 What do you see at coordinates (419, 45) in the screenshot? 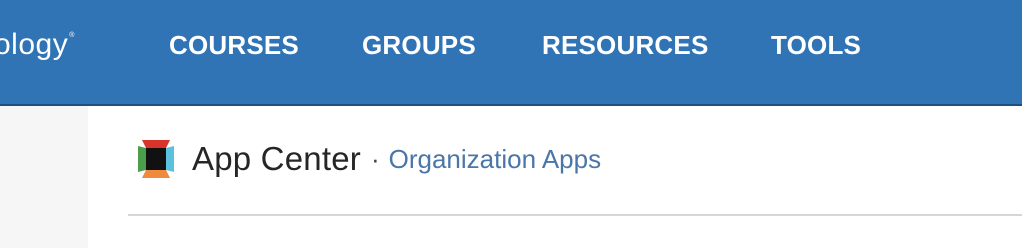
I see `nav-groups: GROUPS` at bounding box center [419, 45].